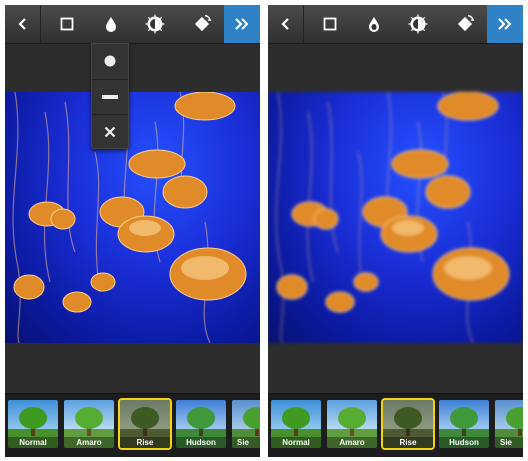 The image size is (528, 461). I want to click on radial-blur-option, so click(110, 61).